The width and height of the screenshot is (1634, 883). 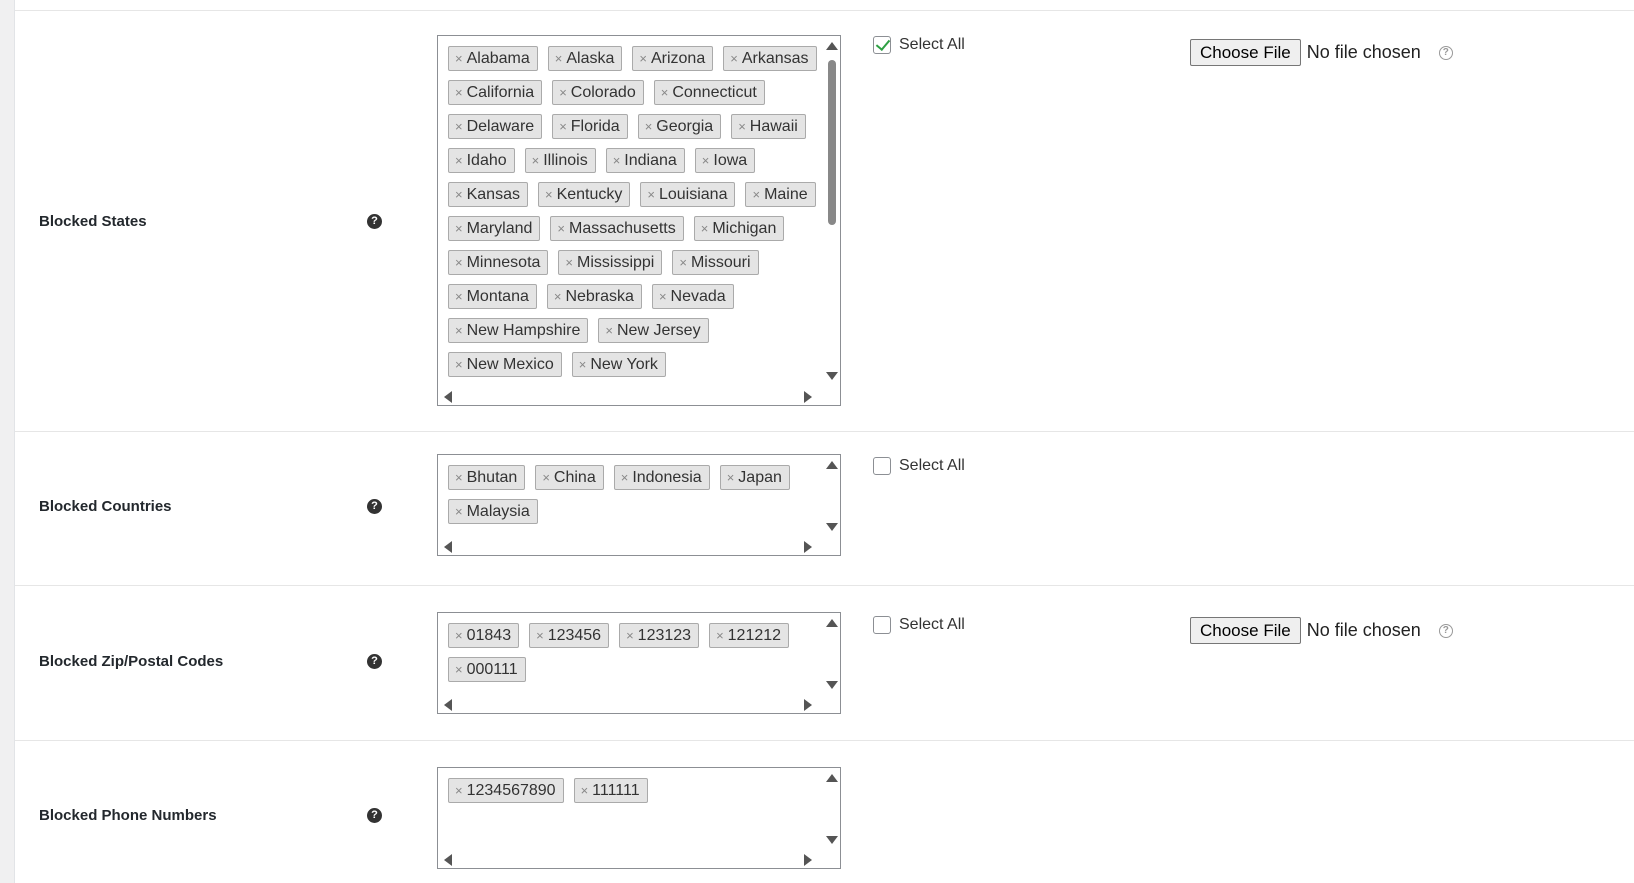 I want to click on tag-label: California, so click(x=500, y=92).